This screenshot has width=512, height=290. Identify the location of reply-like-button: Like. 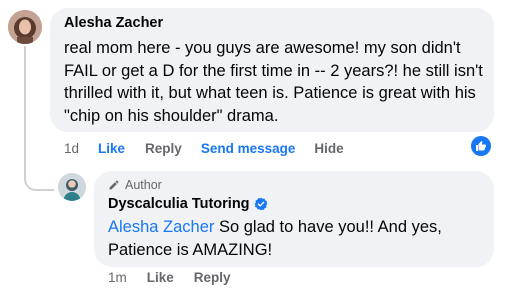
(160, 277).